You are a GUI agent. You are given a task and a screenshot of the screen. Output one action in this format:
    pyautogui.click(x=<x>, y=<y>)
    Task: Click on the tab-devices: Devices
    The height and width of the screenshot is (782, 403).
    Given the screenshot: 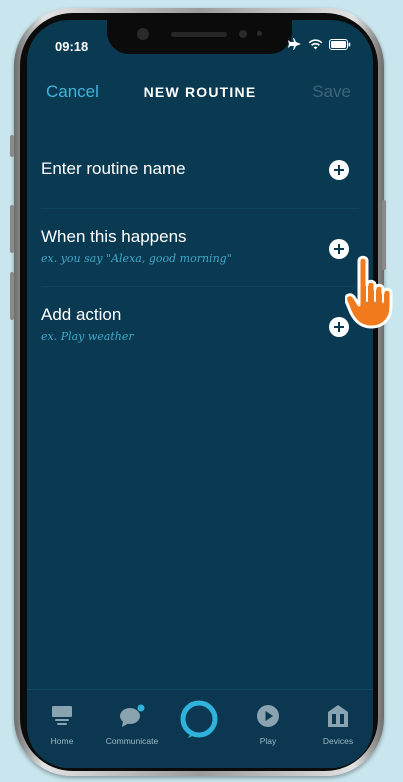 What is the action you would take?
    pyautogui.click(x=338, y=729)
    